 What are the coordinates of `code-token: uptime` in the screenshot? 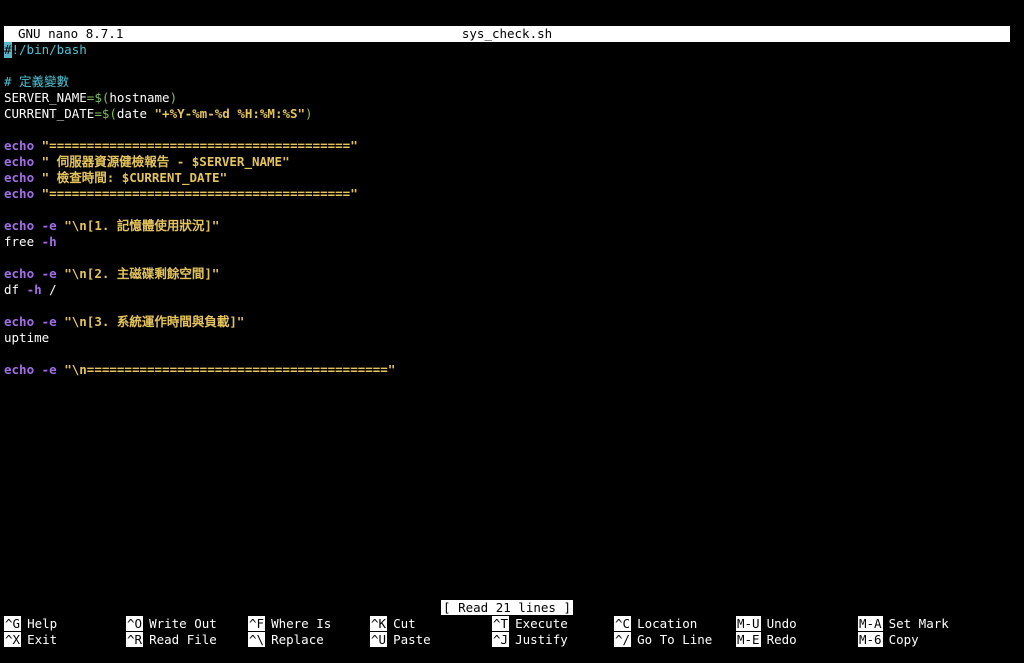 It's located at (27, 337).